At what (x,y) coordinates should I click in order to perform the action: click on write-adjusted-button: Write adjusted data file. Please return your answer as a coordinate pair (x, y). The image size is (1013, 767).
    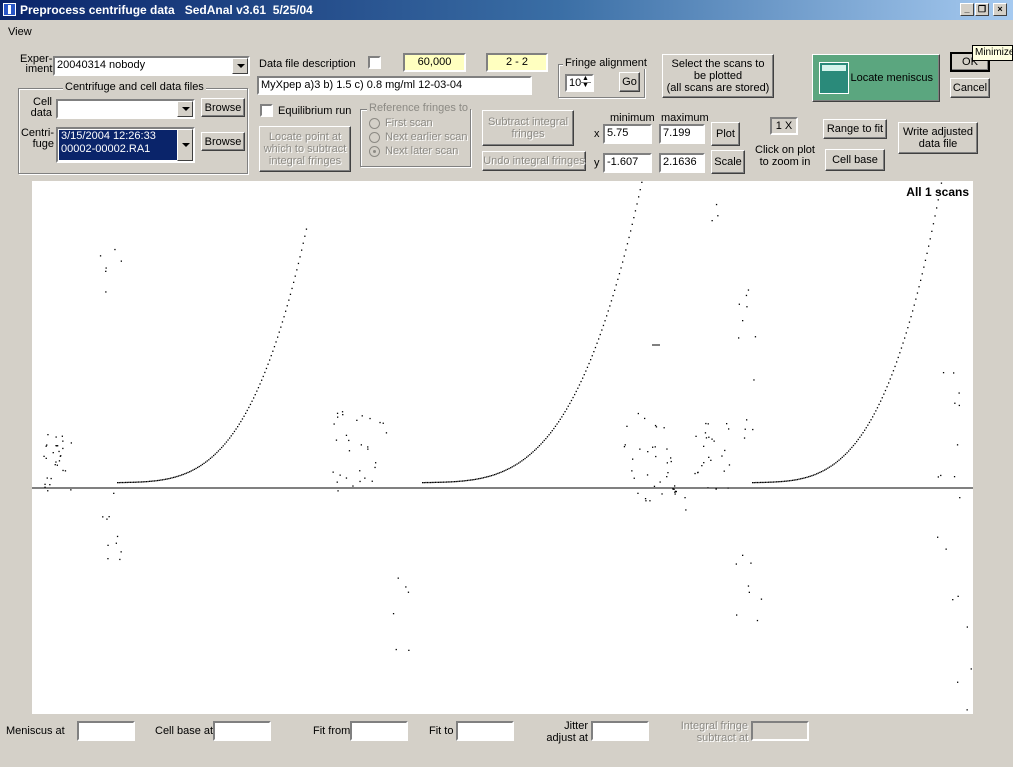
    Looking at the image, I should click on (938, 138).